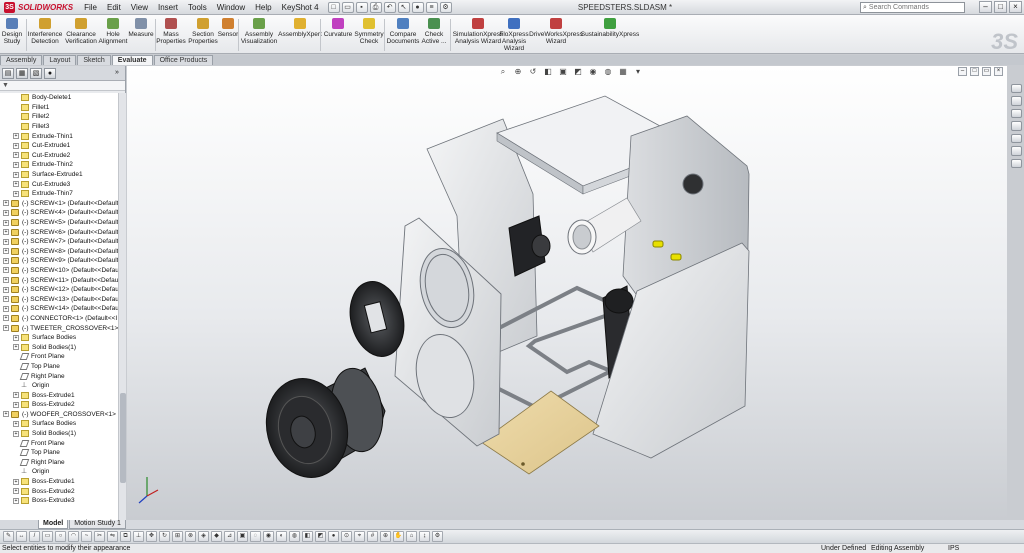 The image size is (1024, 553). Describe the element at coordinates (953, 548) in the screenshot. I see `status-units: IPS` at that location.